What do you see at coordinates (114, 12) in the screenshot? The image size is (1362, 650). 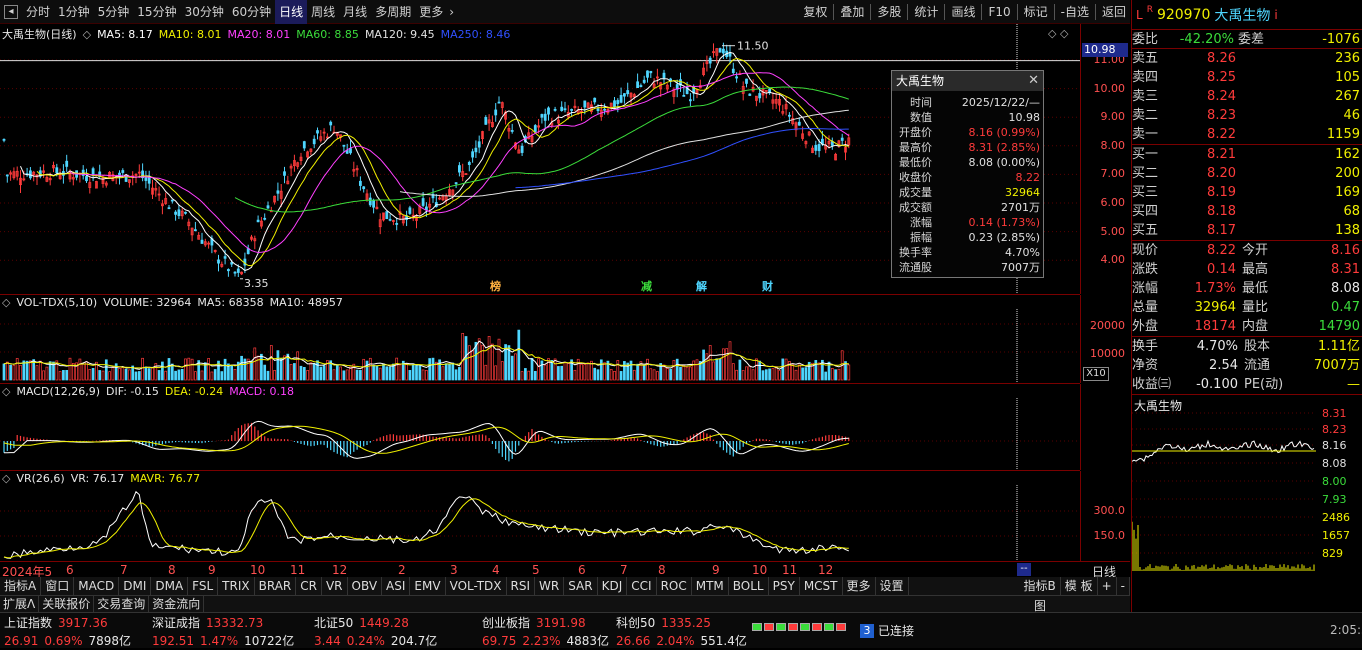 I see `period-tab: 5分钟` at bounding box center [114, 12].